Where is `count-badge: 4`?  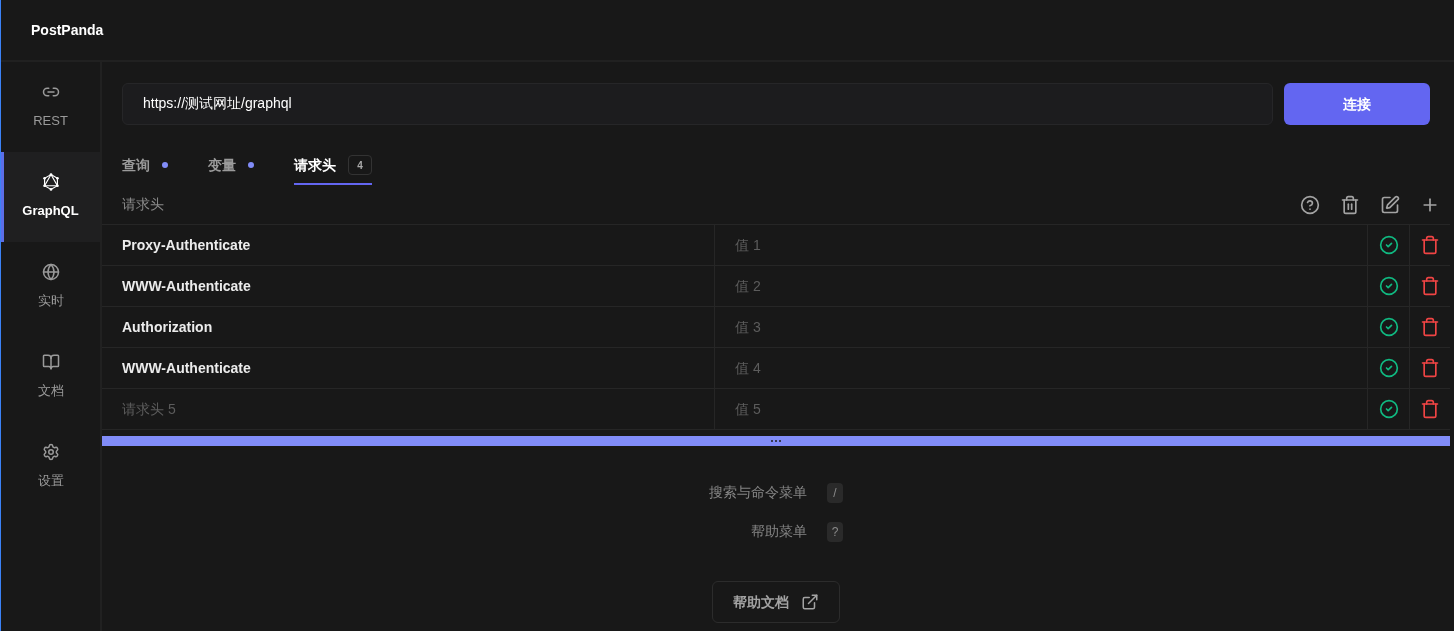 count-badge: 4 is located at coordinates (360, 165).